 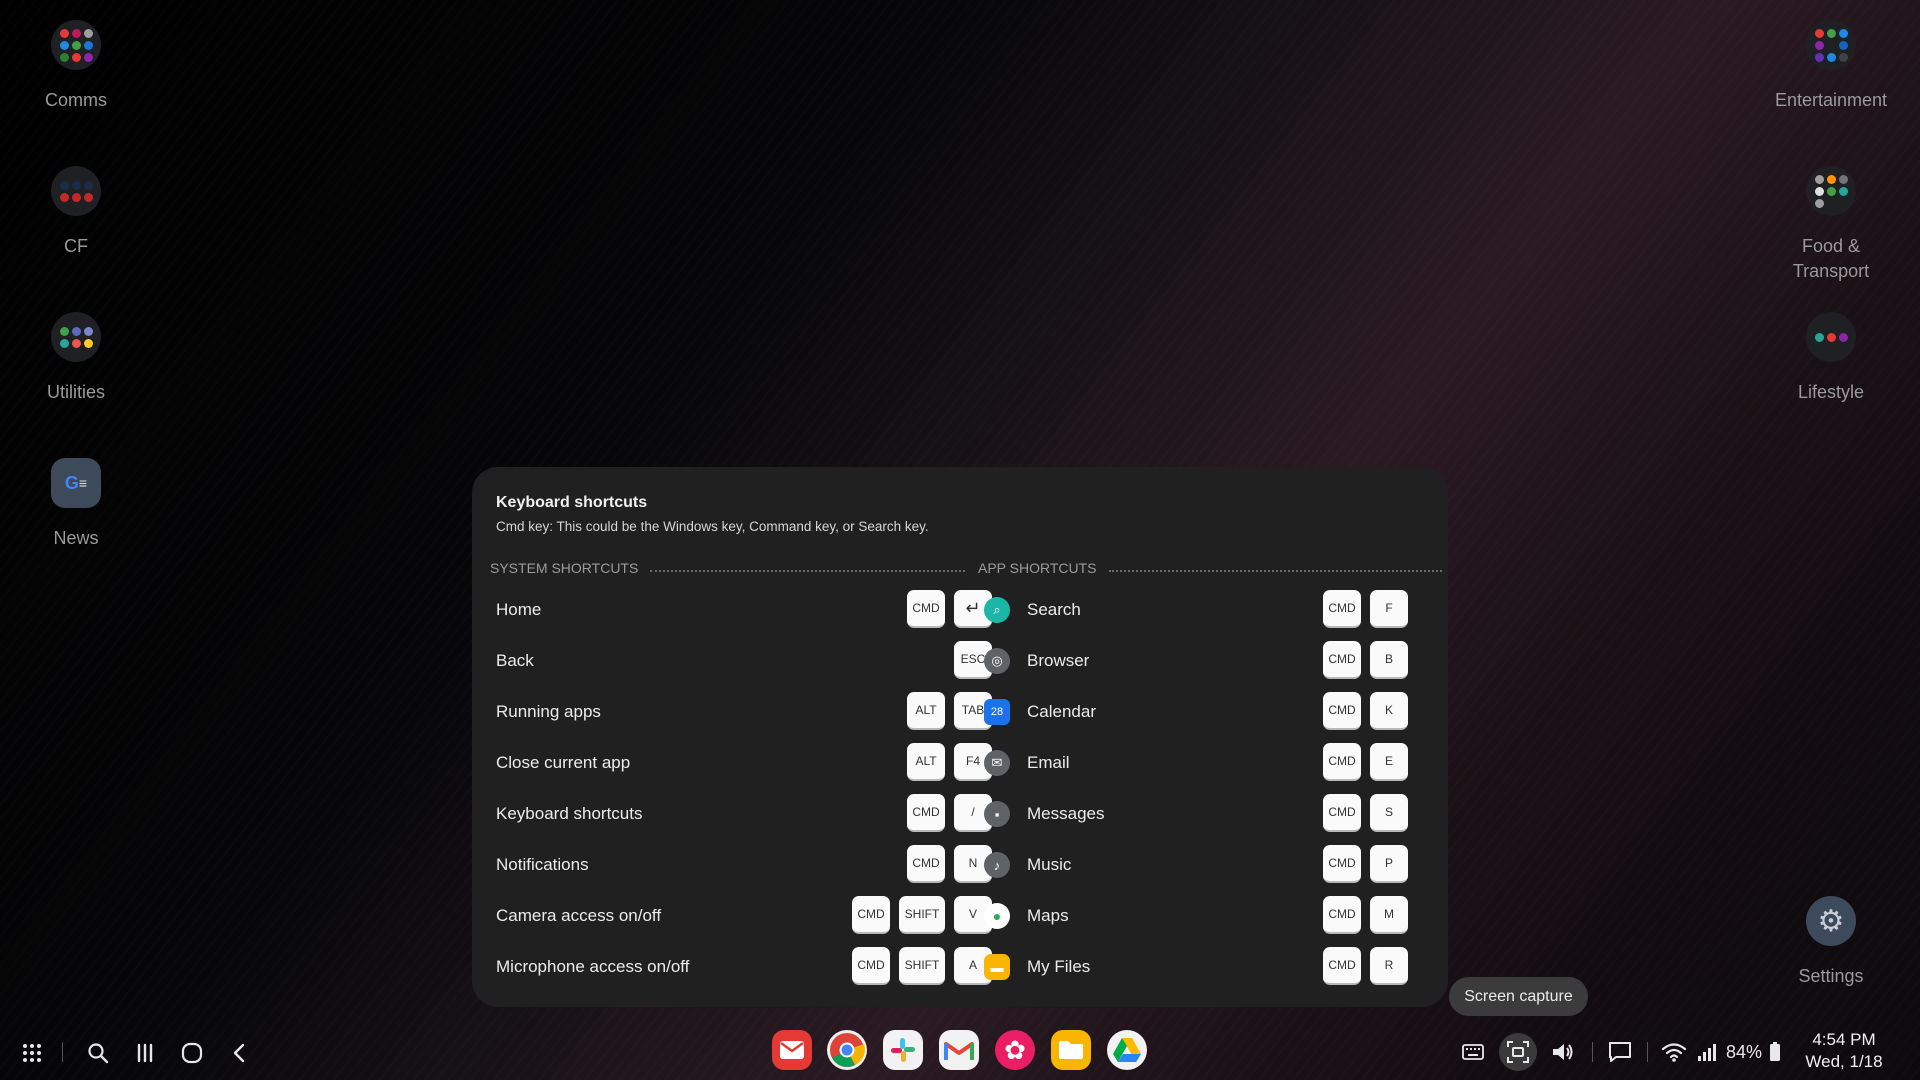 I want to click on key-cap: R, so click(x=1389, y=966).